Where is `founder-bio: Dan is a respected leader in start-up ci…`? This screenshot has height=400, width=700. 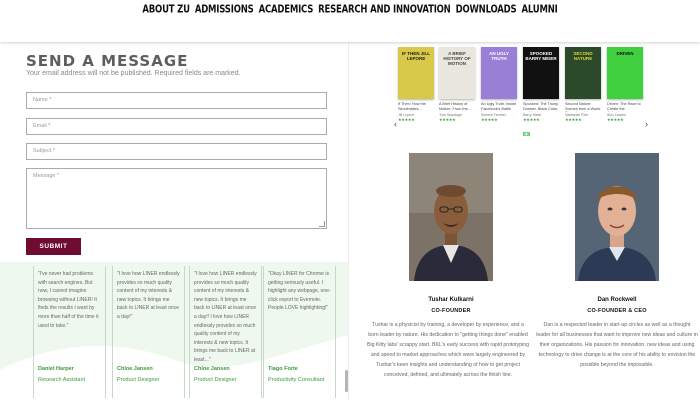
founder-bio: Dan is a respected leader in start-up ci… is located at coordinates (617, 345).